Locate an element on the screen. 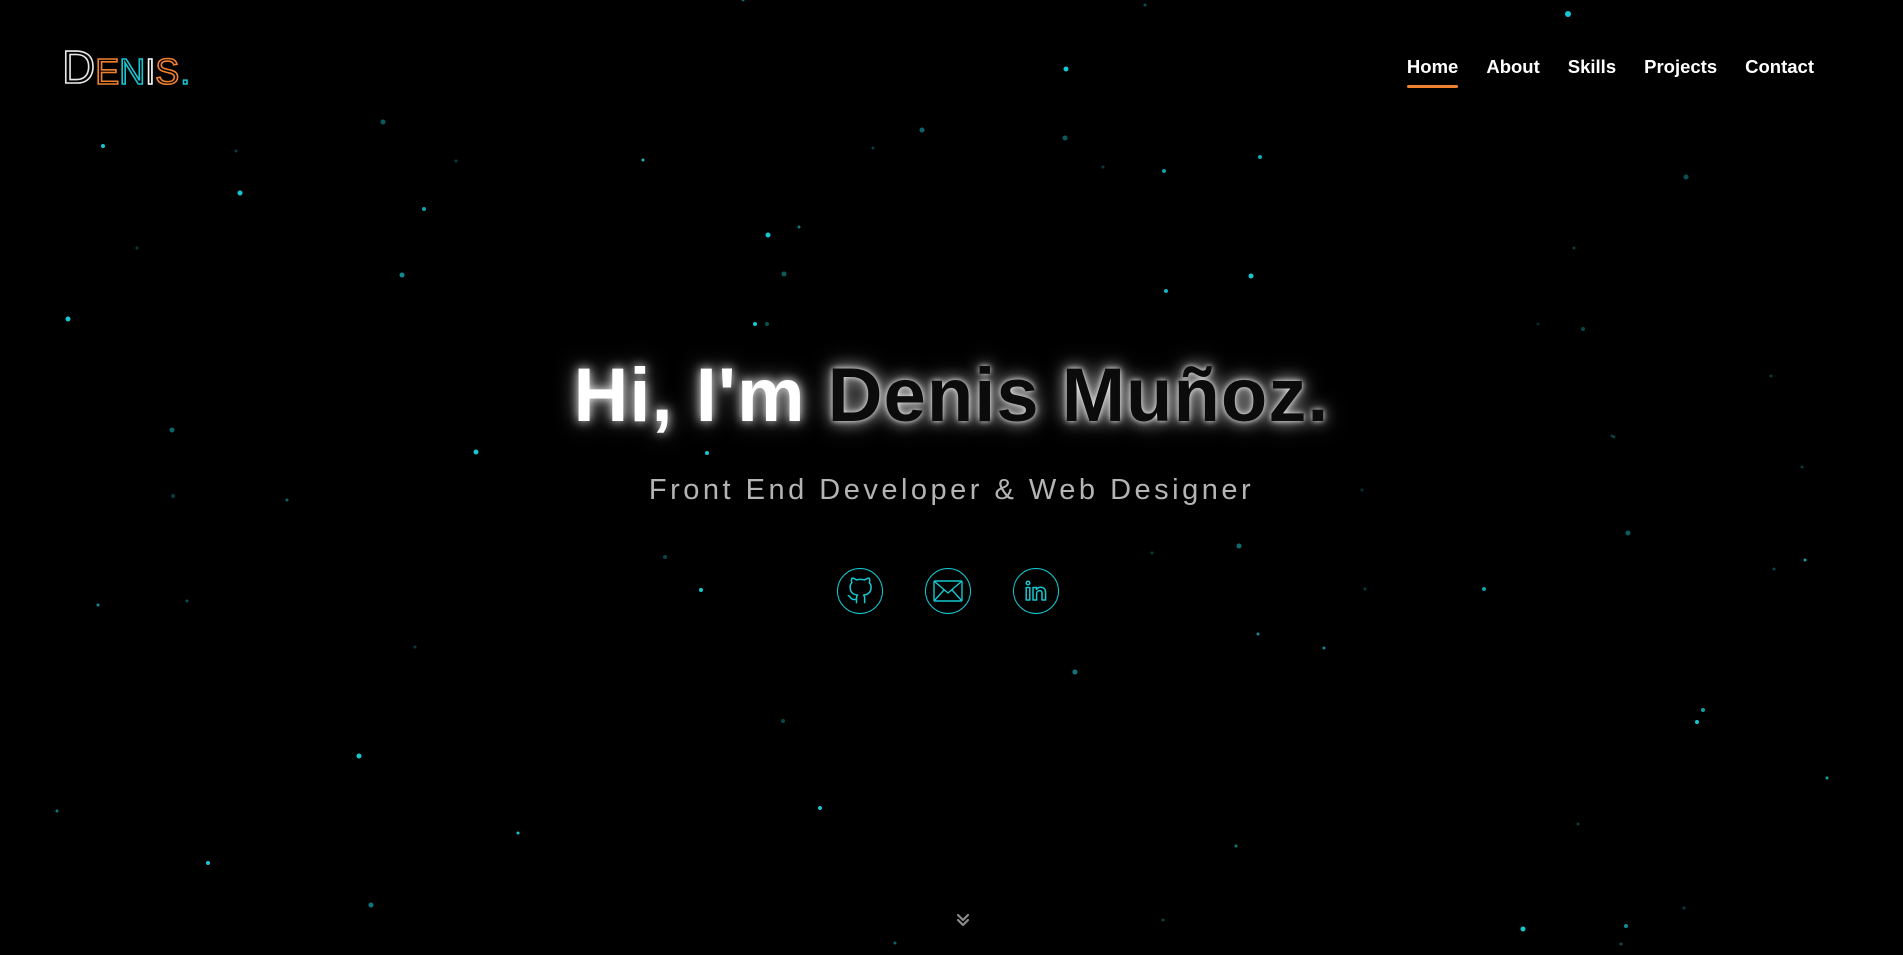  logo-letter-s: S is located at coordinates (167, 71).